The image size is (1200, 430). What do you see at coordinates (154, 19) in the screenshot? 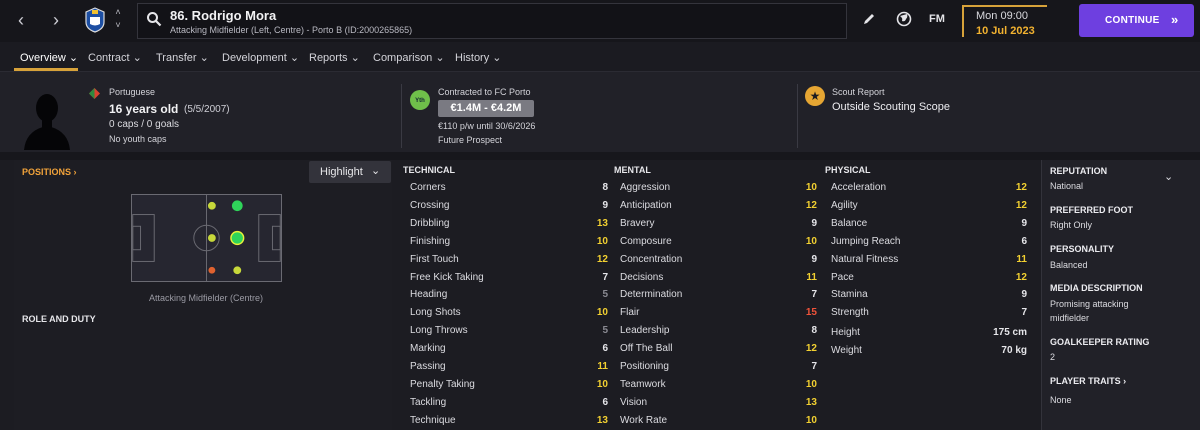
I see `search-icon` at bounding box center [154, 19].